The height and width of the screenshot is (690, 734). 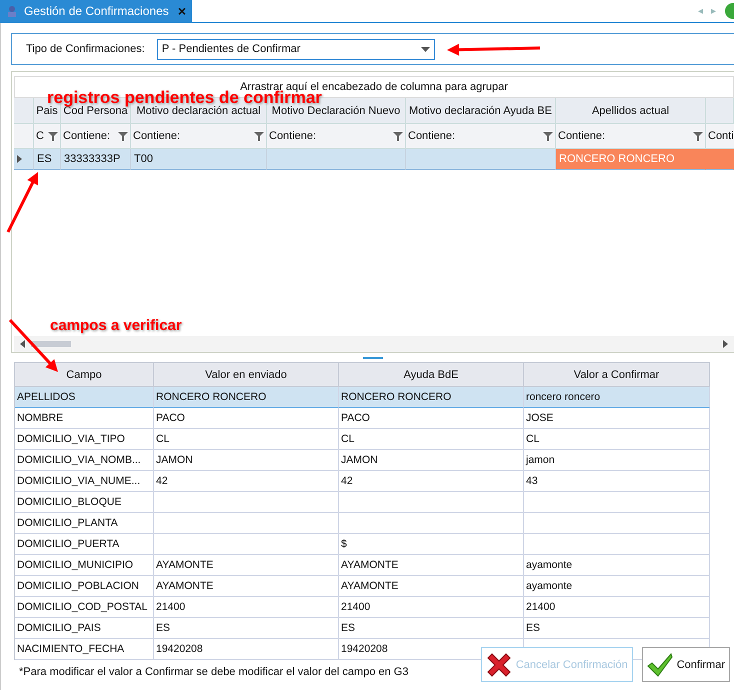 What do you see at coordinates (24, 111) in the screenshot?
I see `header-corner` at bounding box center [24, 111].